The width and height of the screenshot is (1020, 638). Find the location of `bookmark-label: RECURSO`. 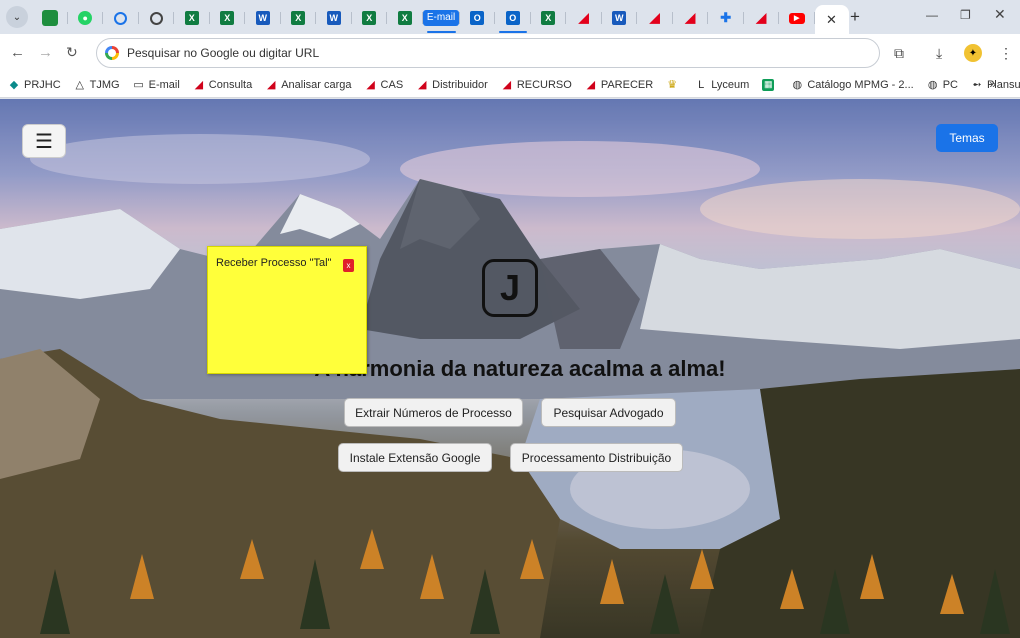

bookmark-label: RECURSO is located at coordinates (544, 84).